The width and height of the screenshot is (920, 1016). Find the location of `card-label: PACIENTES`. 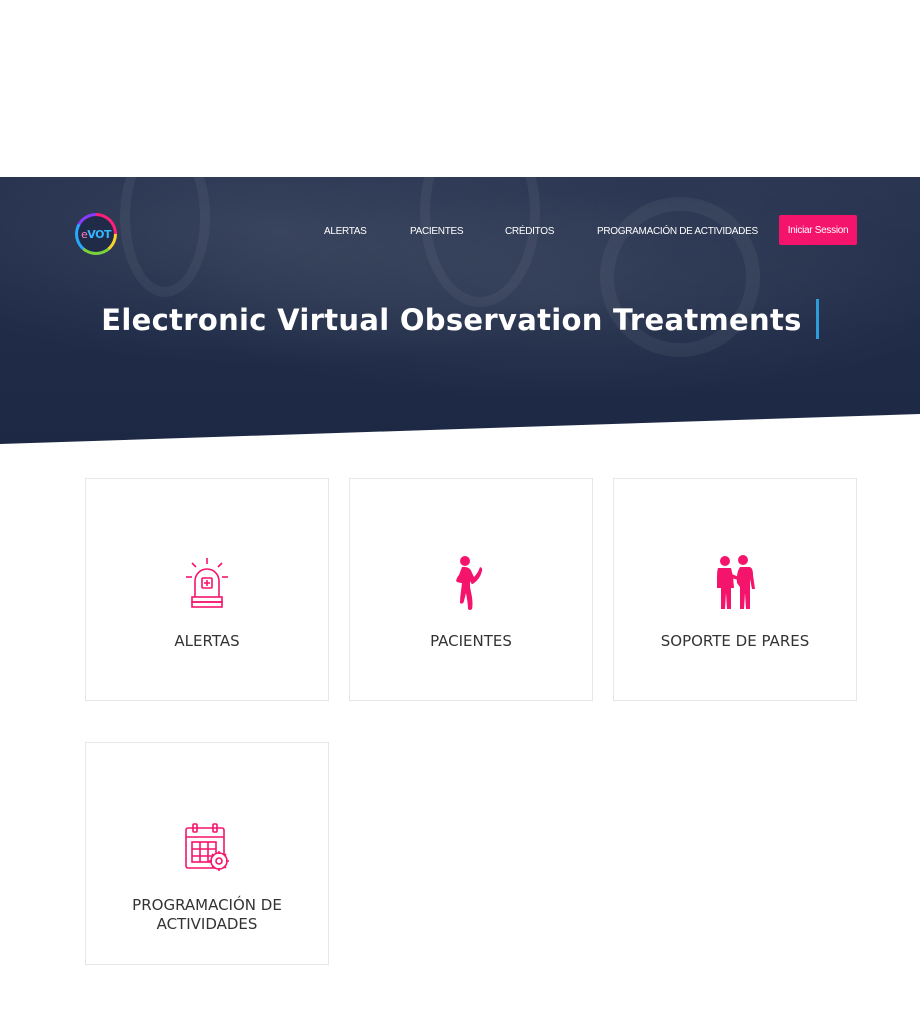

card-label: PACIENTES is located at coordinates (471, 641).